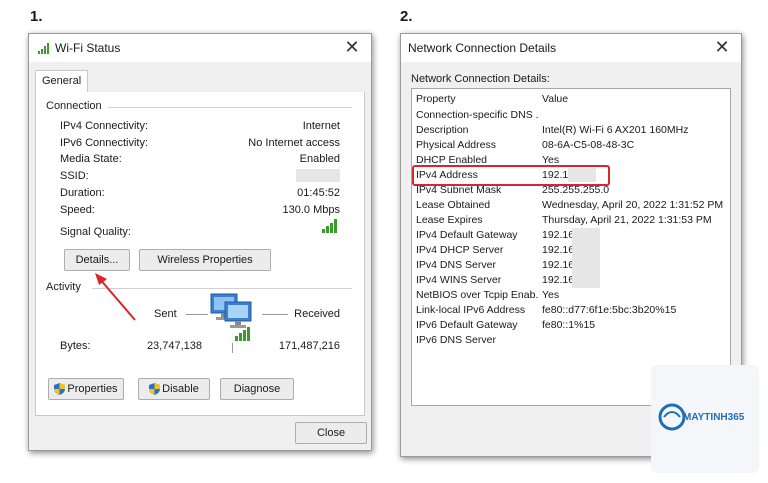 The height and width of the screenshot is (483, 768). What do you see at coordinates (453, 205) in the screenshot?
I see `property-name: Lease Obtained` at bounding box center [453, 205].